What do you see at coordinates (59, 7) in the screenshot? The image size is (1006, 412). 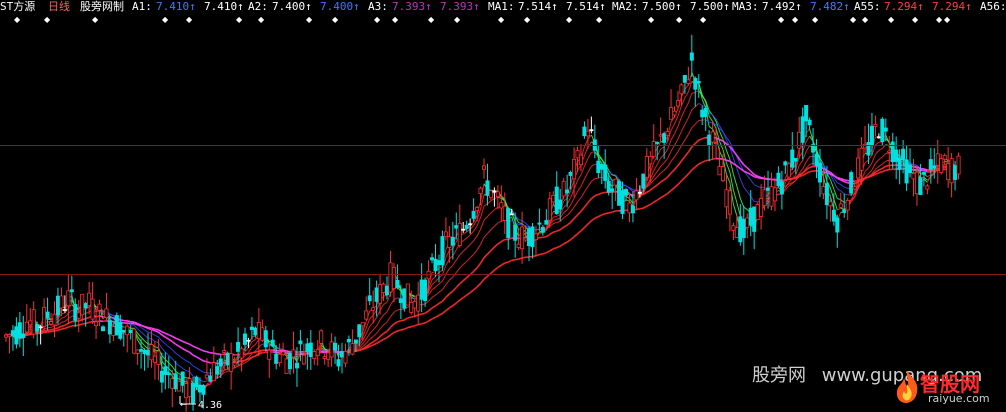 I see `period-label: 日线` at bounding box center [59, 7].